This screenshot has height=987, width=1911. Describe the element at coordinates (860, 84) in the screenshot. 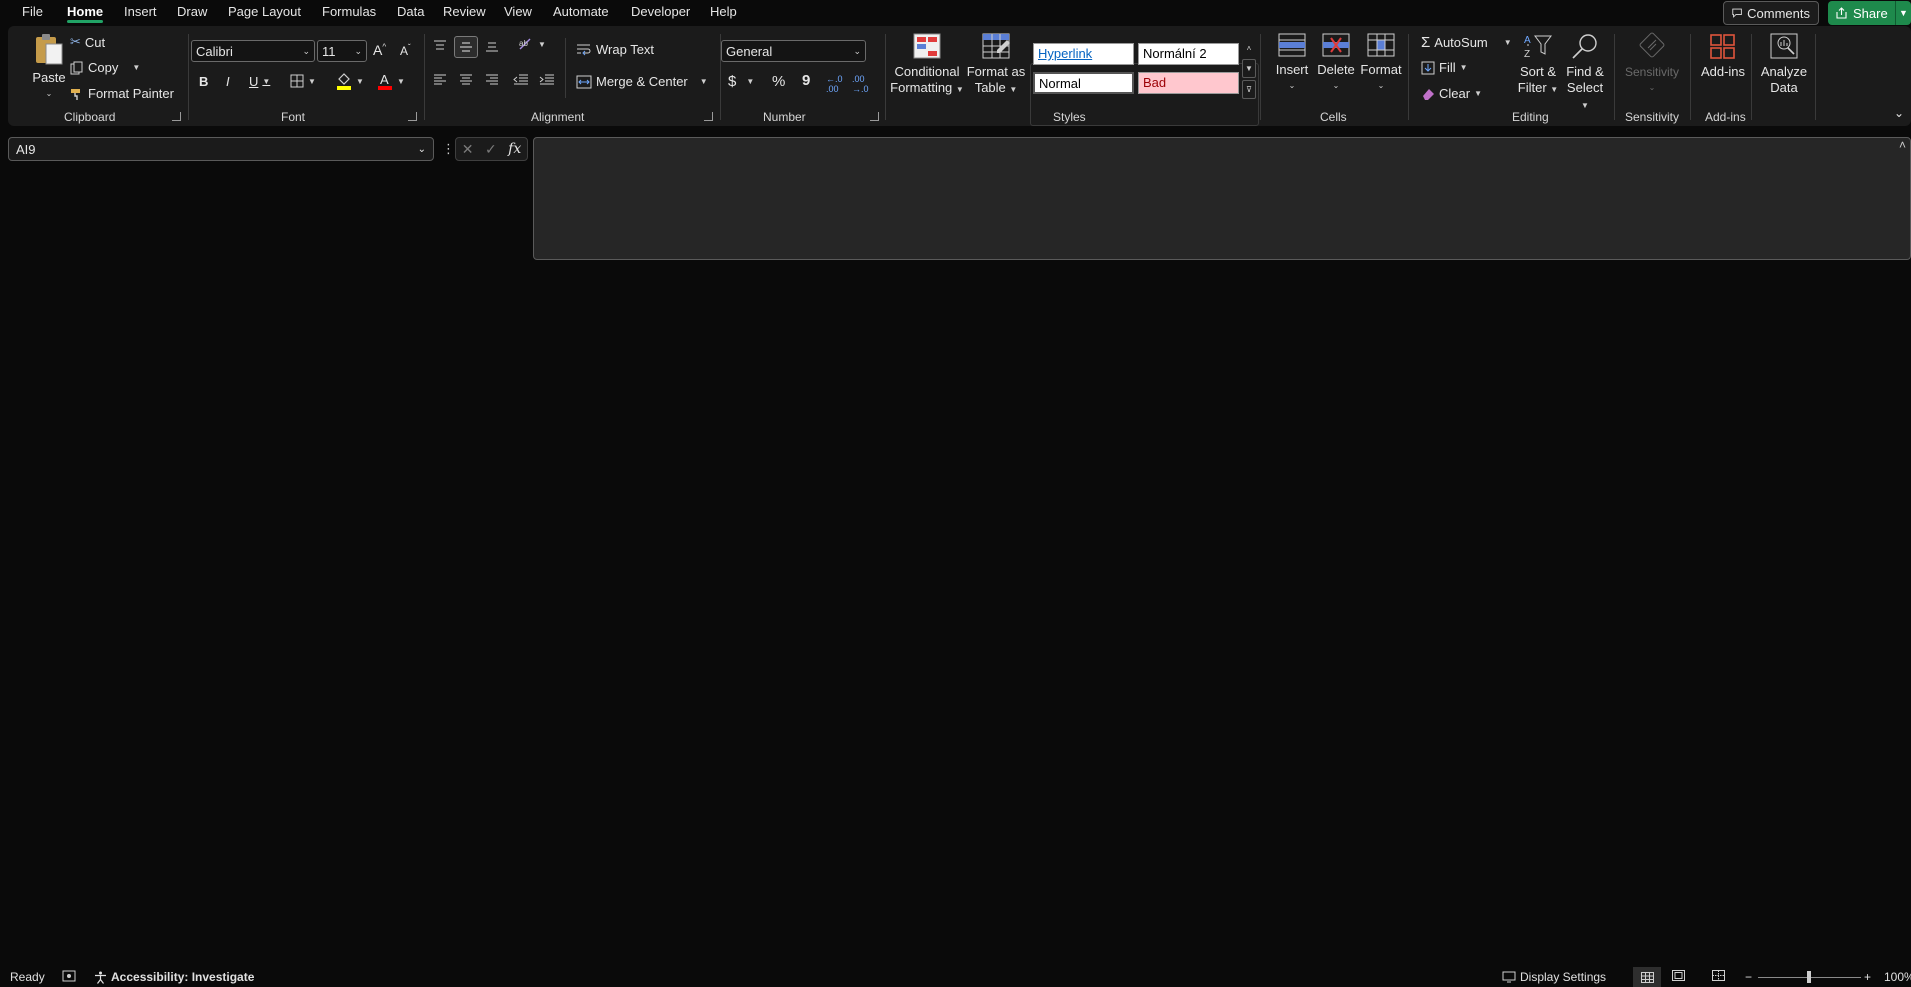

I see `decrease-decimal-button: .00 →.0` at that location.